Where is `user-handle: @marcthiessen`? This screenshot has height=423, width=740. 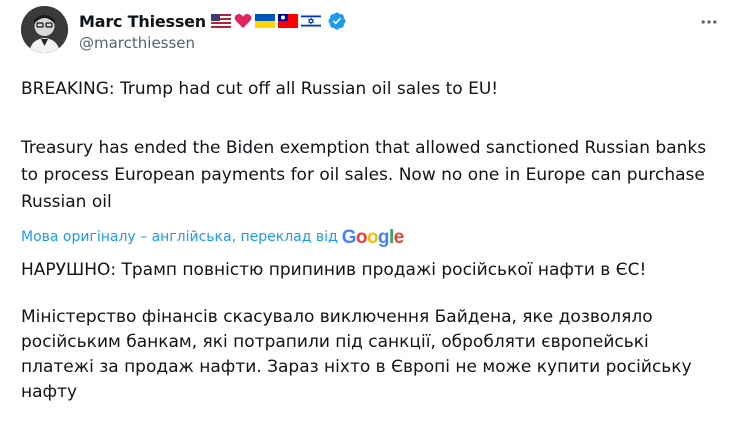
user-handle: @marcthiessen is located at coordinates (137, 43).